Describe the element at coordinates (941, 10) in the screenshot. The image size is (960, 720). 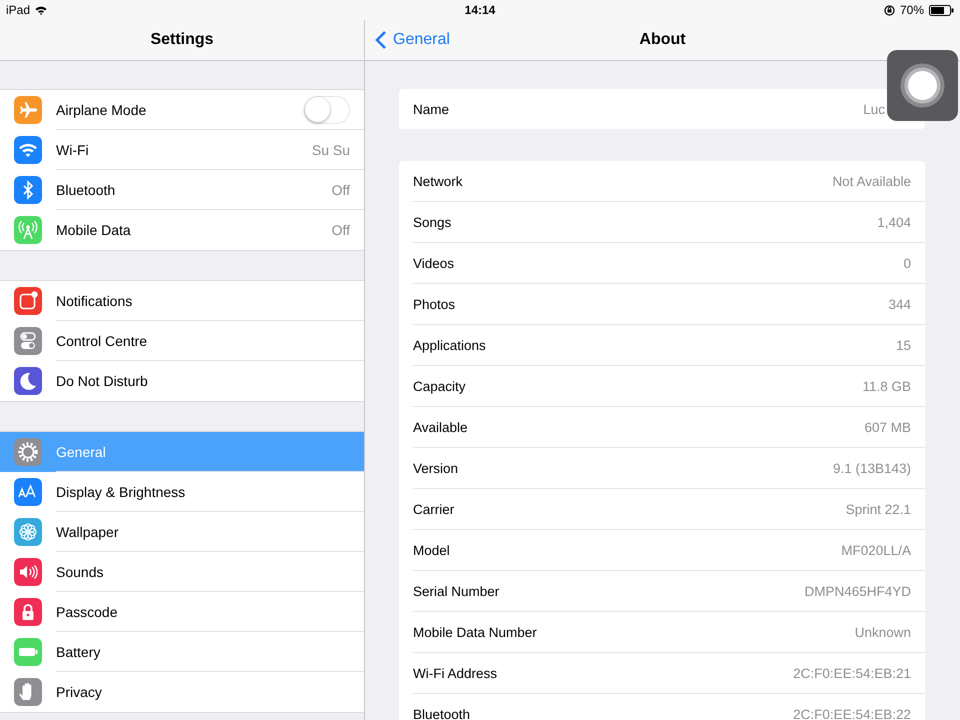
I see `battery-icon` at that location.